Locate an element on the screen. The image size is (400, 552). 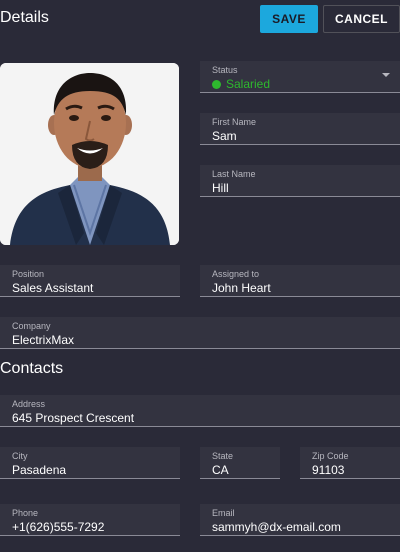
address-value: 645 Prospect Crescent is located at coordinates (73, 418).